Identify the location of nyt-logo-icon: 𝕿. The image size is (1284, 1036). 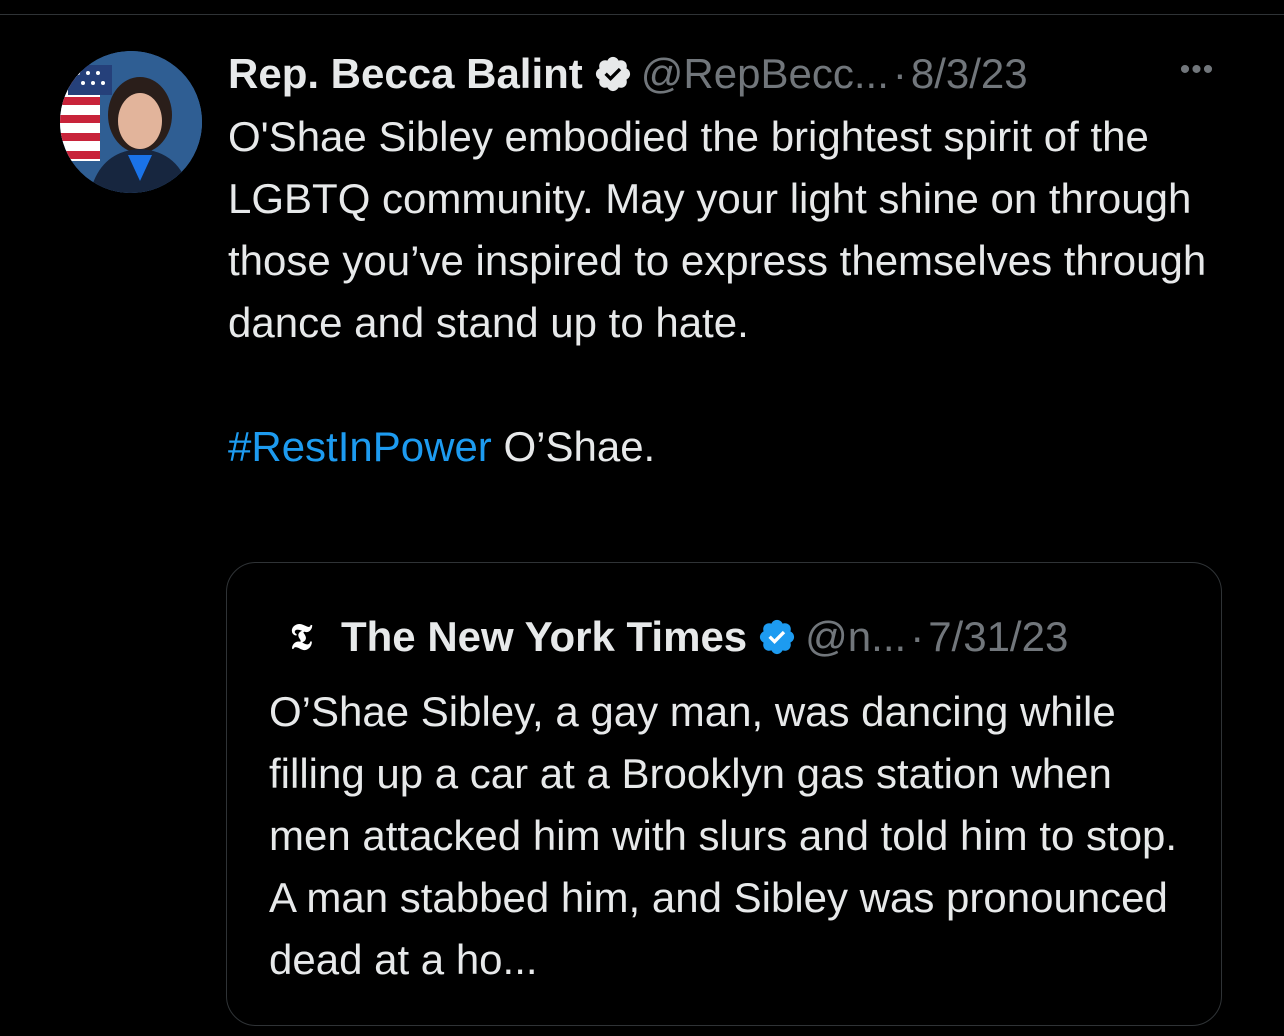
(301, 637).